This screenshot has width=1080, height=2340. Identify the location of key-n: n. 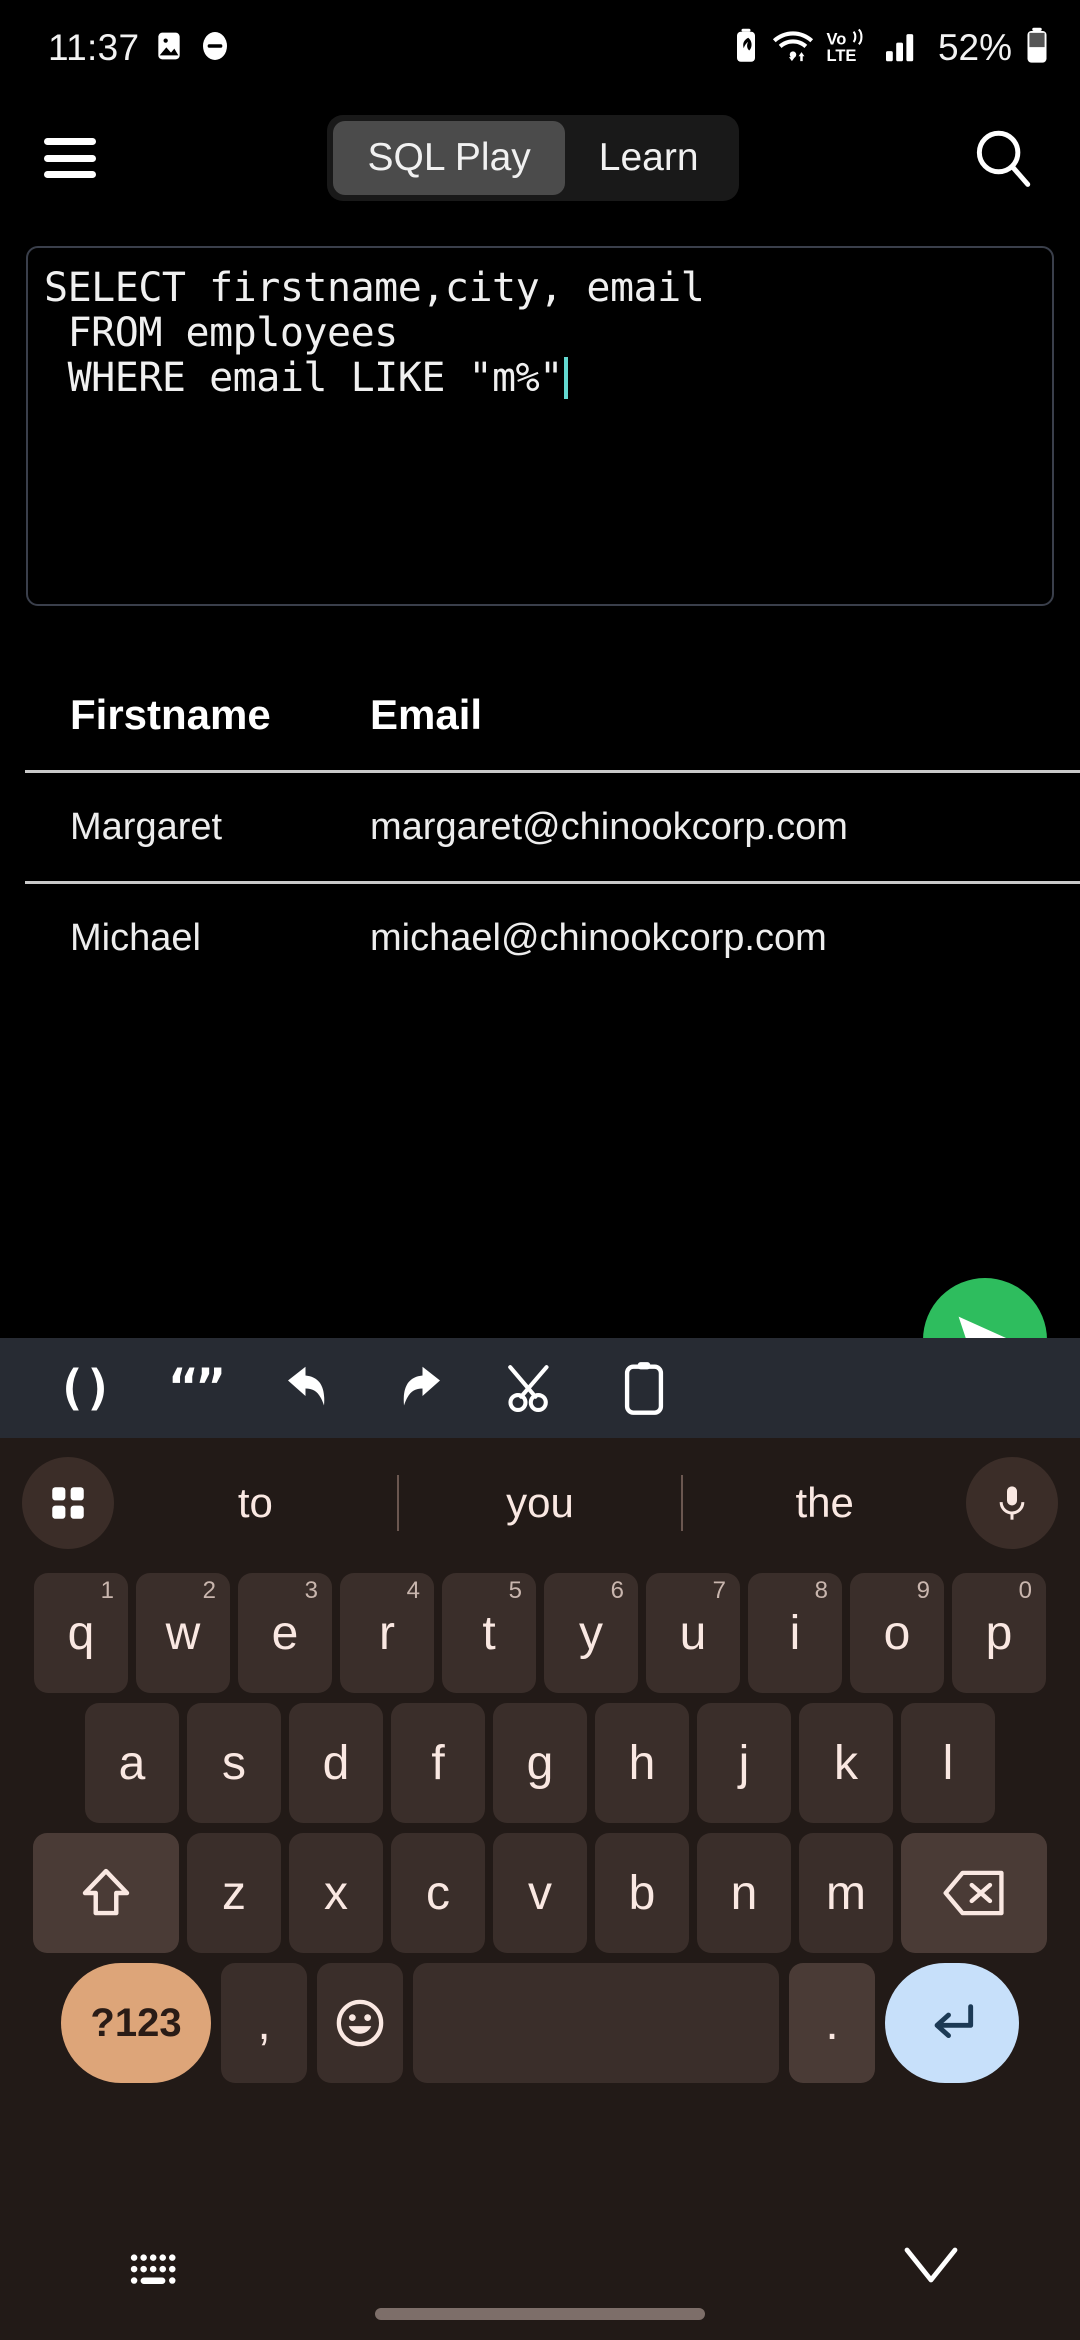
(744, 1893).